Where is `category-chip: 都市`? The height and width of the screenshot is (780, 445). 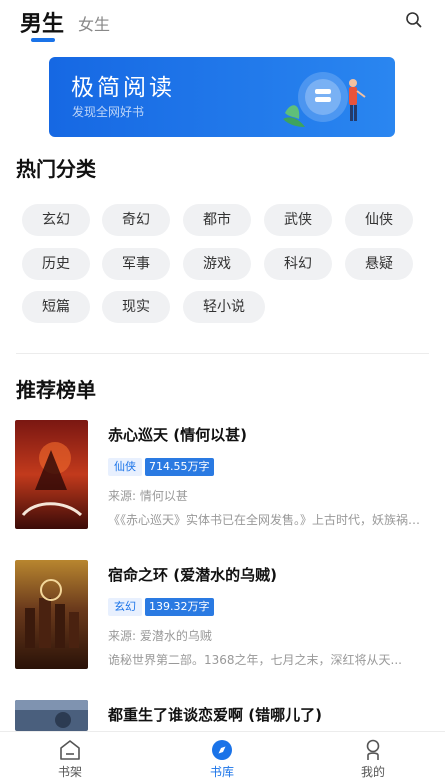 category-chip: 都市 is located at coordinates (217, 220).